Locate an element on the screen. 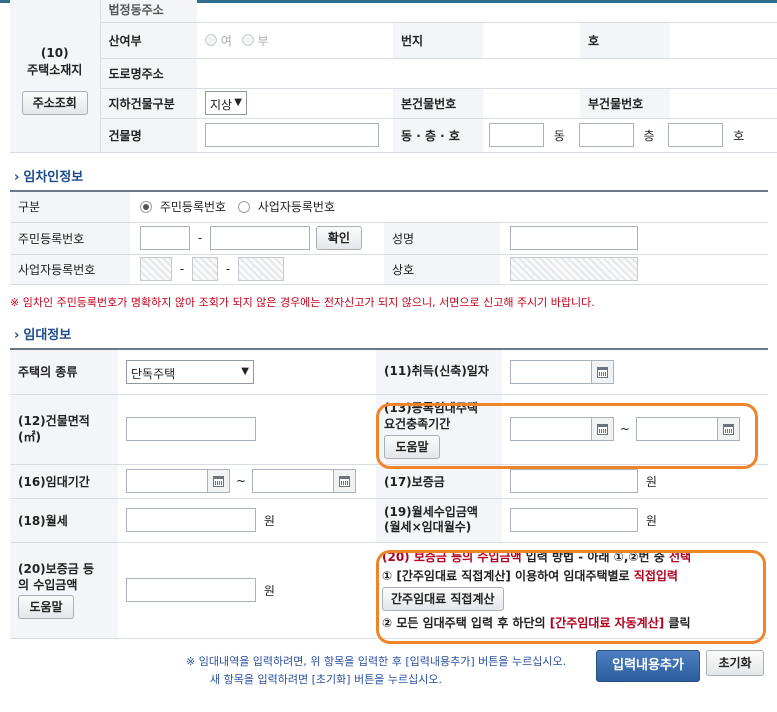  monthly-label: (18)월세 is located at coordinates (64, 520).